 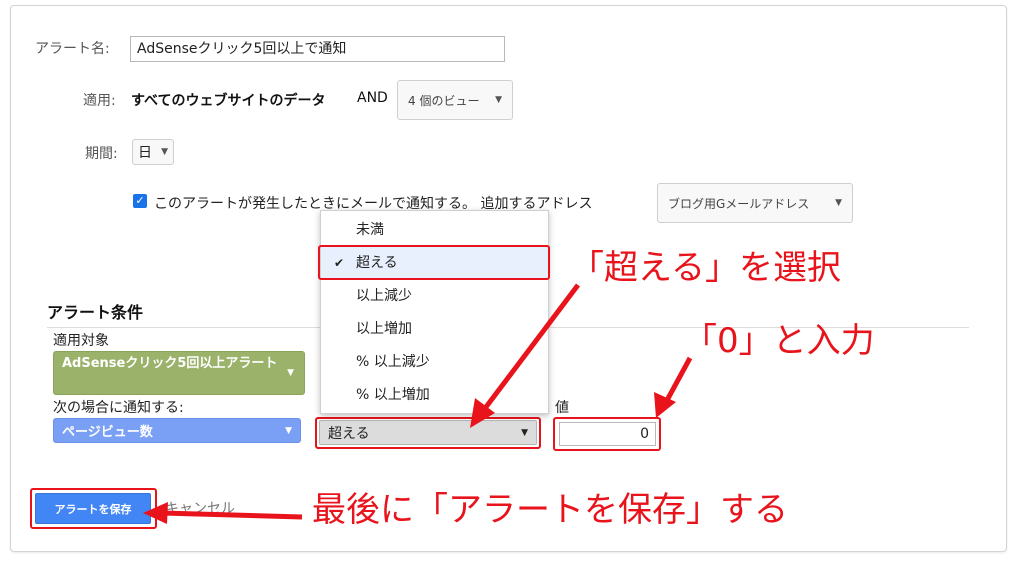 What do you see at coordinates (232, 515) in the screenshot?
I see `arrow-to-save` at bounding box center [232, 515].